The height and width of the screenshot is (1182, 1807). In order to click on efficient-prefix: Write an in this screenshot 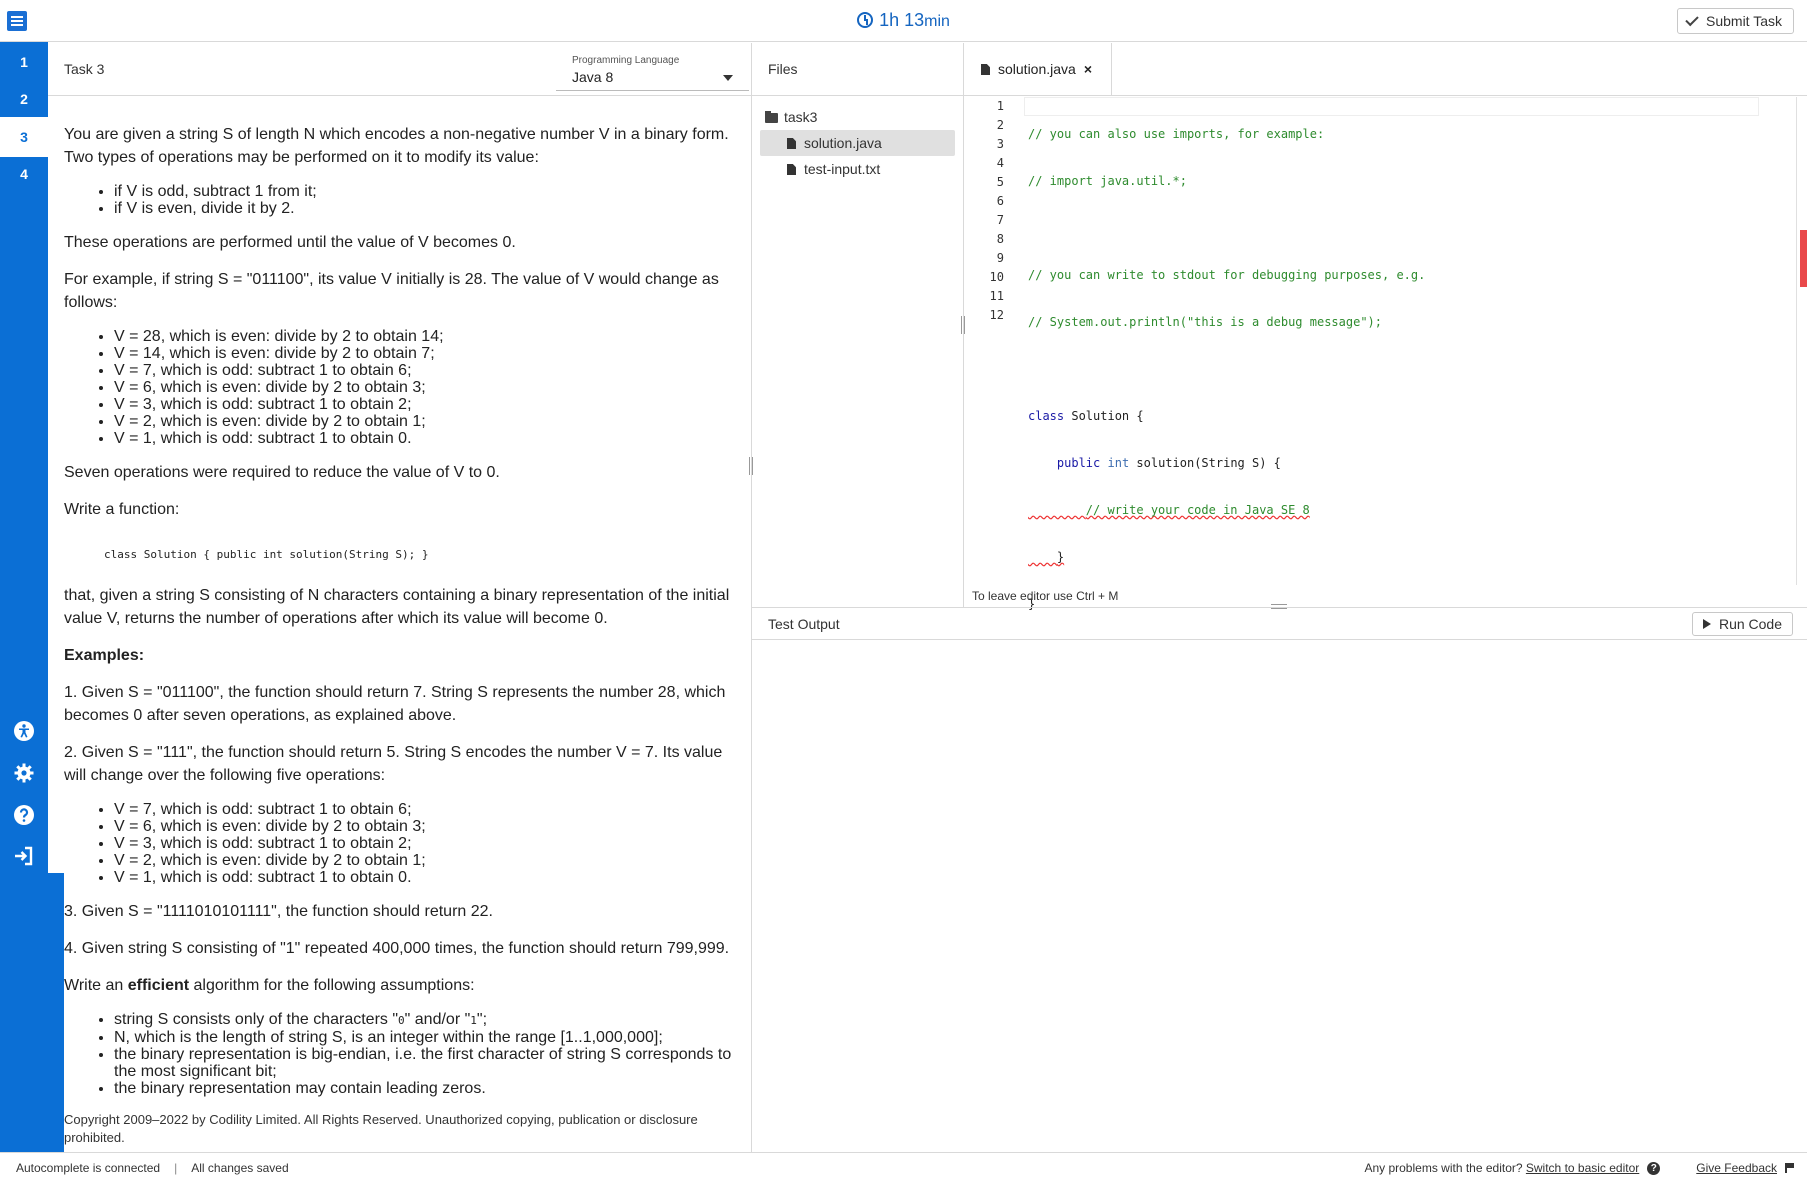, I will do `click(96, 985)`.